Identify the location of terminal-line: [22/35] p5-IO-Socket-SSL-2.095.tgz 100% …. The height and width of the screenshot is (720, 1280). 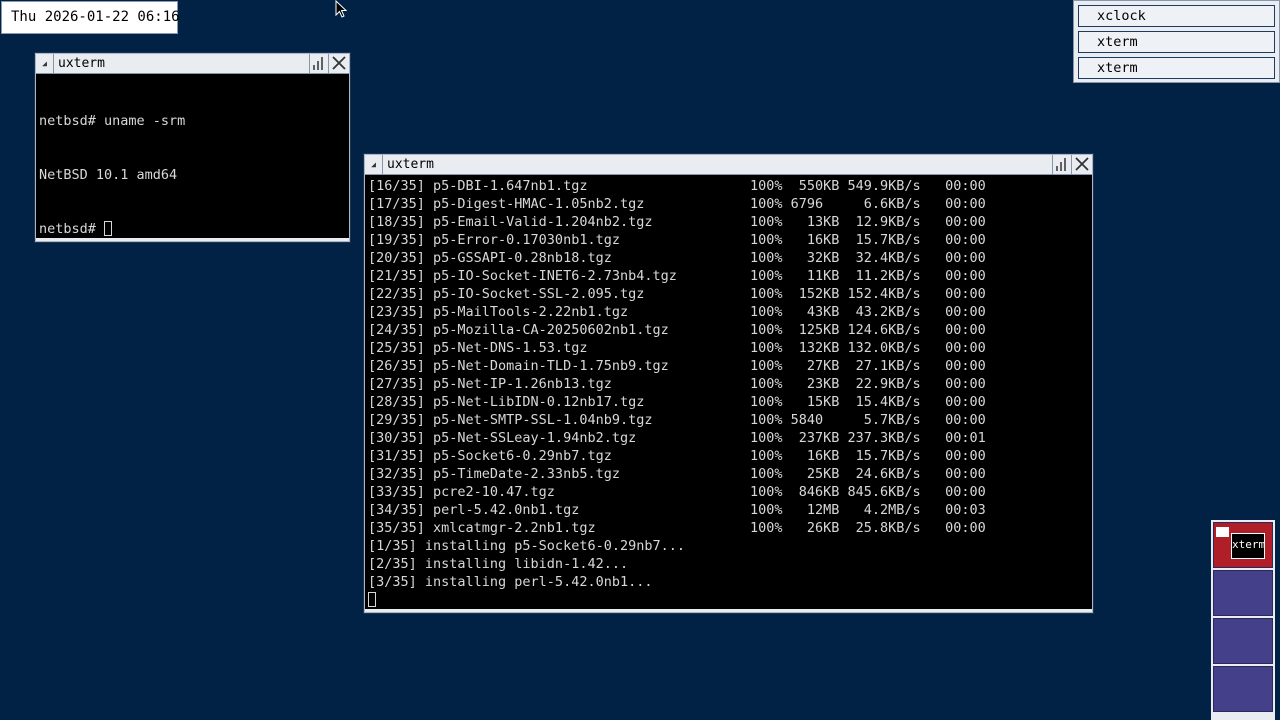
(677, 294).